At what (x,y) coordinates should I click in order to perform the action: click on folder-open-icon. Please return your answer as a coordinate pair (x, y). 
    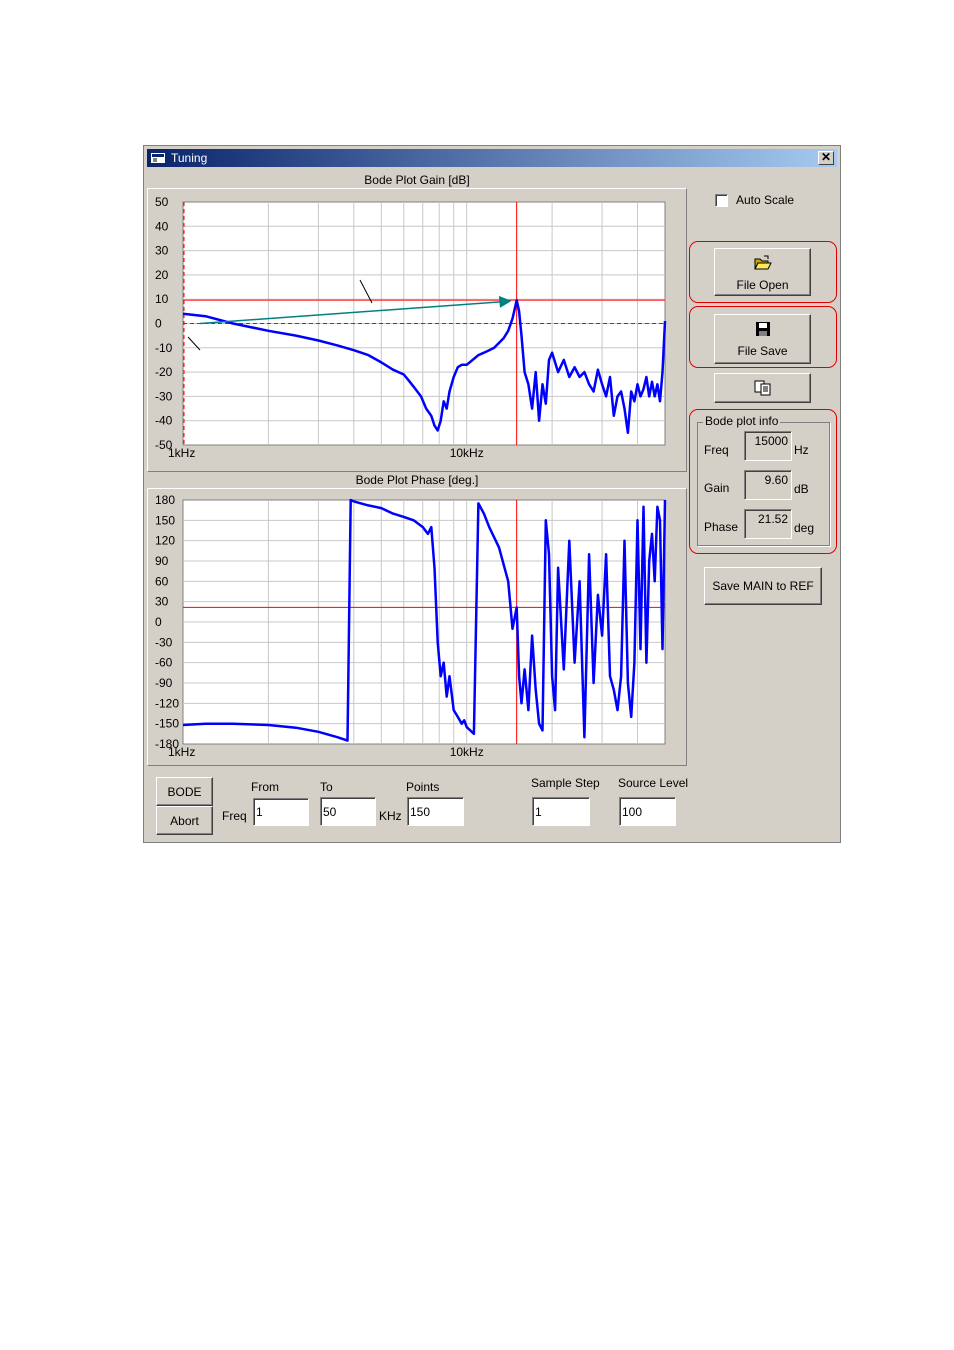
    Looking at the image, I should click on (763, 262).